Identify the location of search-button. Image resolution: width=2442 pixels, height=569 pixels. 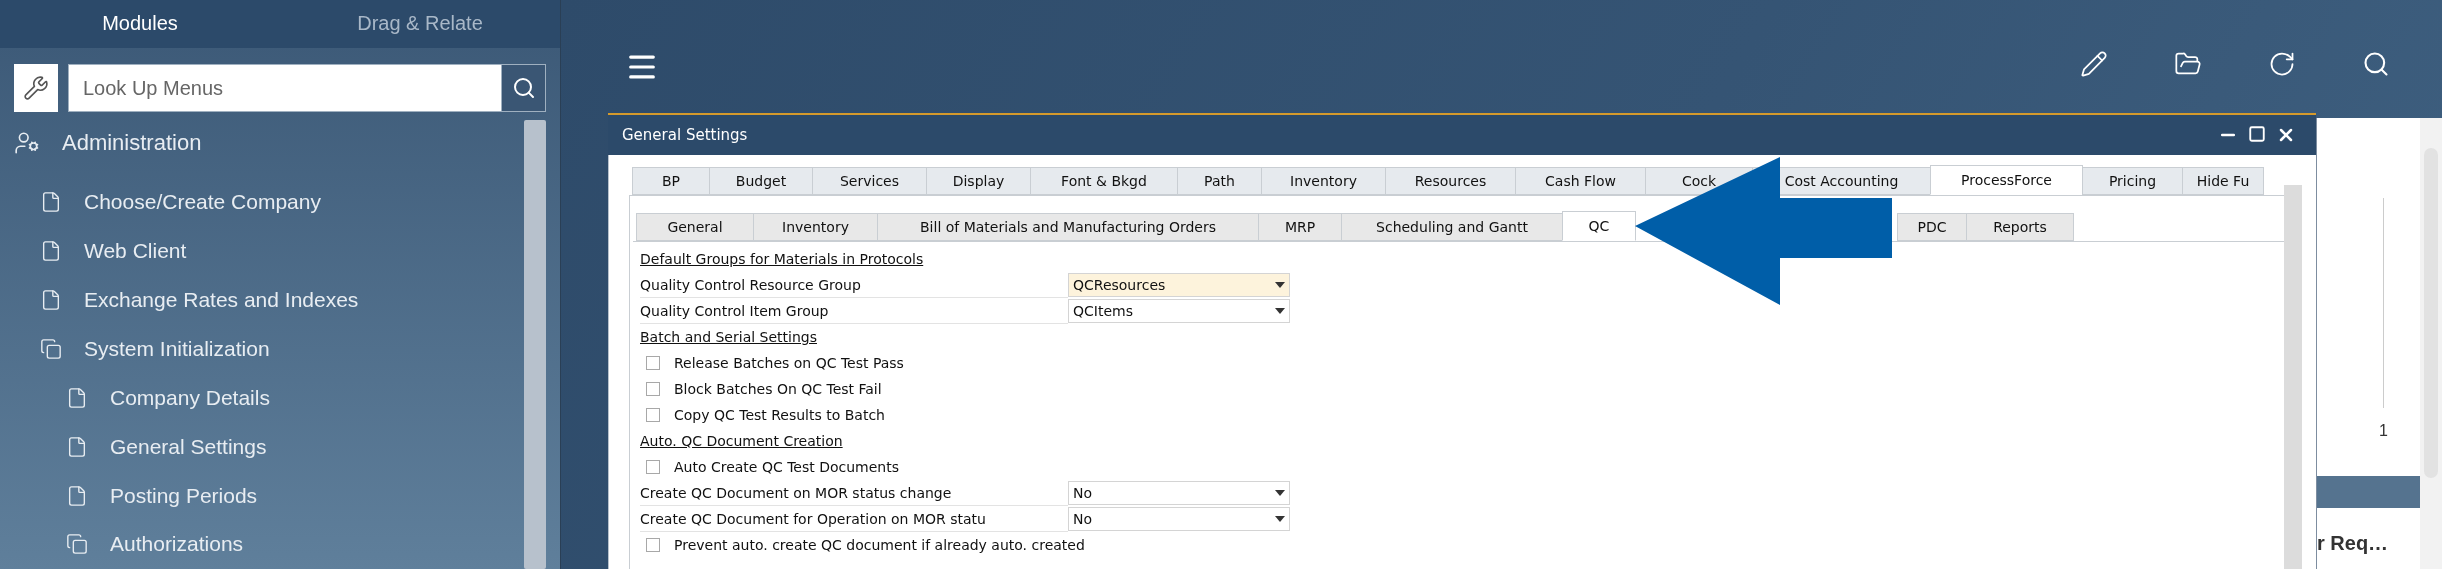
(523, 88).